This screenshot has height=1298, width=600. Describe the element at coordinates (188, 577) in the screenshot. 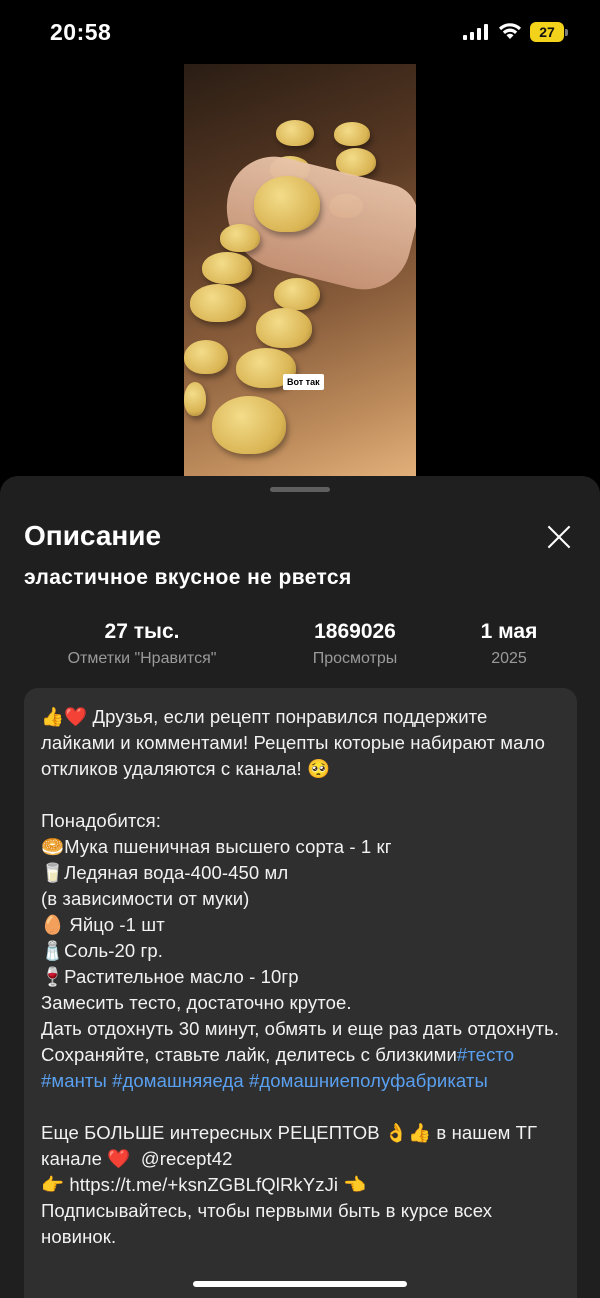

I see `video-title: эластичное вкусное не рвется` at that location.